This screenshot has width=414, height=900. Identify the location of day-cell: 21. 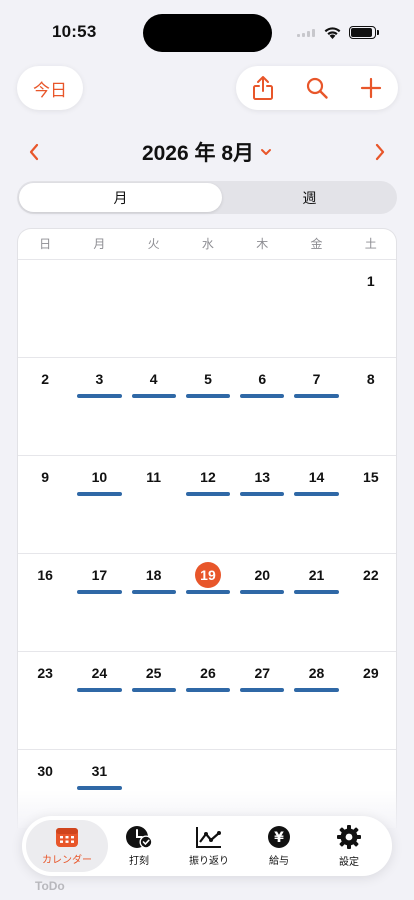
(316, 602).